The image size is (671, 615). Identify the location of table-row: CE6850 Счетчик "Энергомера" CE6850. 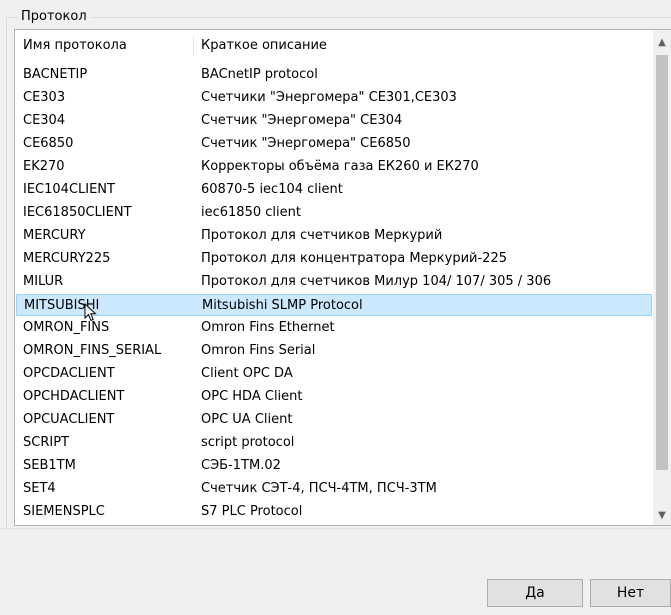
(334, 144).